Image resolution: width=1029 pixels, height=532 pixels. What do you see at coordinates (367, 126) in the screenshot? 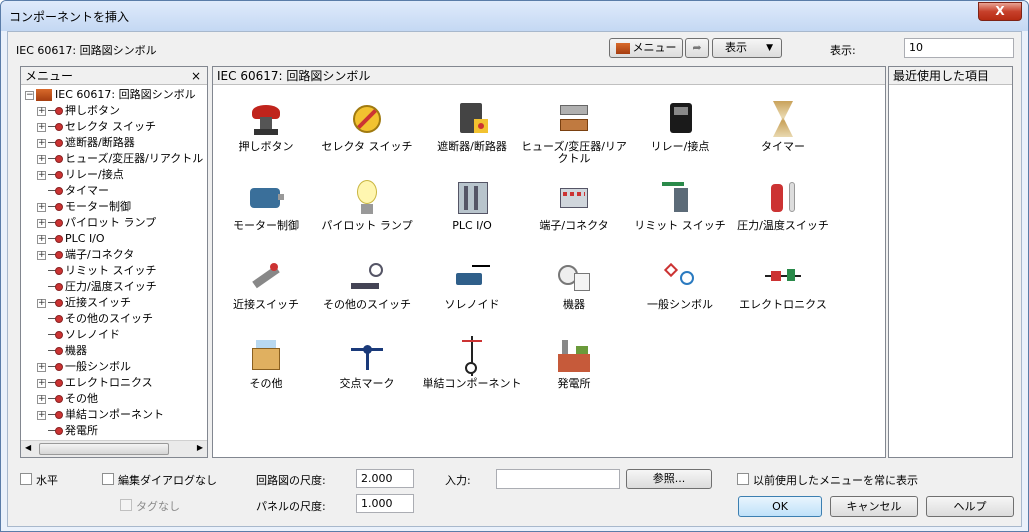
I see `symbol-category-tile: セレクタ スイッチ` at bounding box center [367, 126].